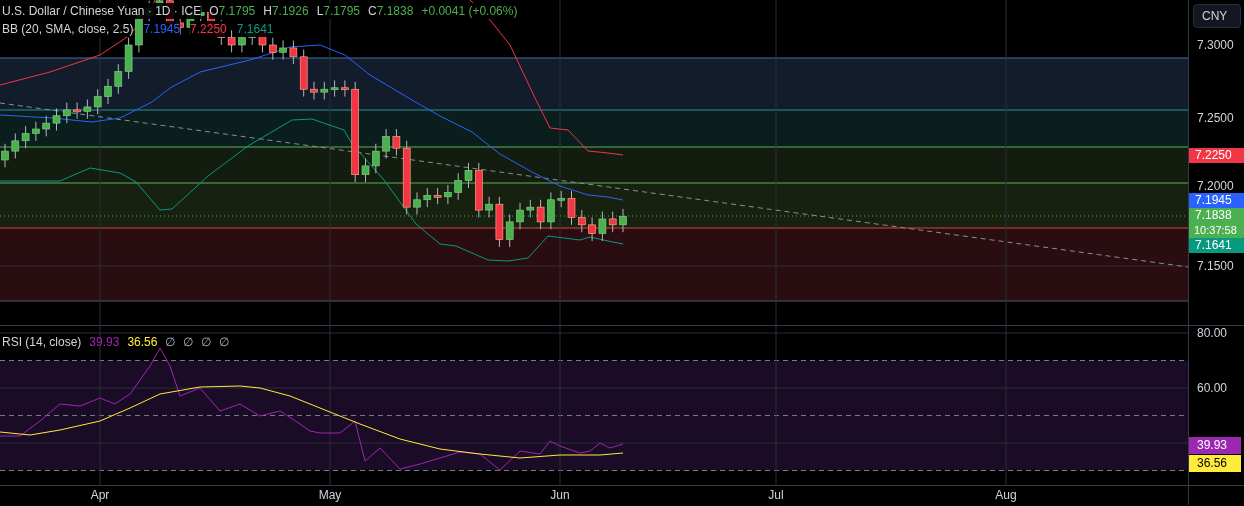 Image resolution: width=1244 pixels, height=506 pixels. I want to click on date-label: Apr, so click(100, 495).